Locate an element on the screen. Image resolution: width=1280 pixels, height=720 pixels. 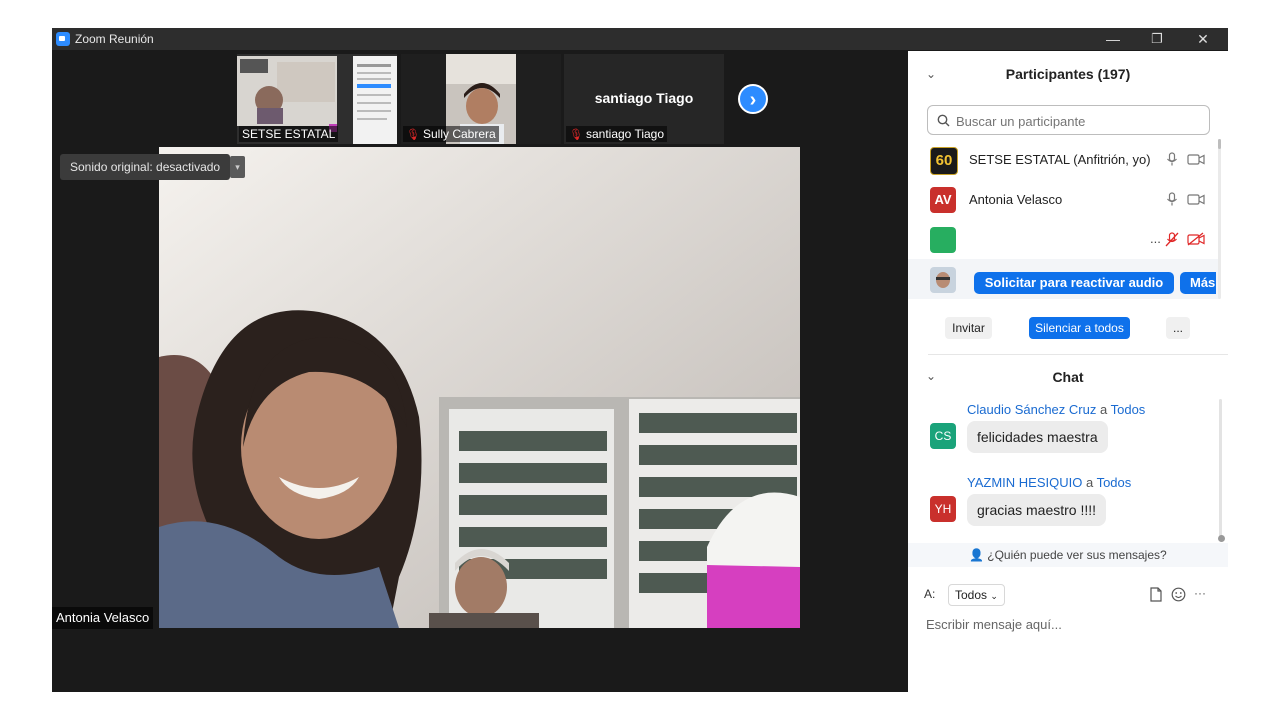
avatar: AV is located at coordinates (943, 200).